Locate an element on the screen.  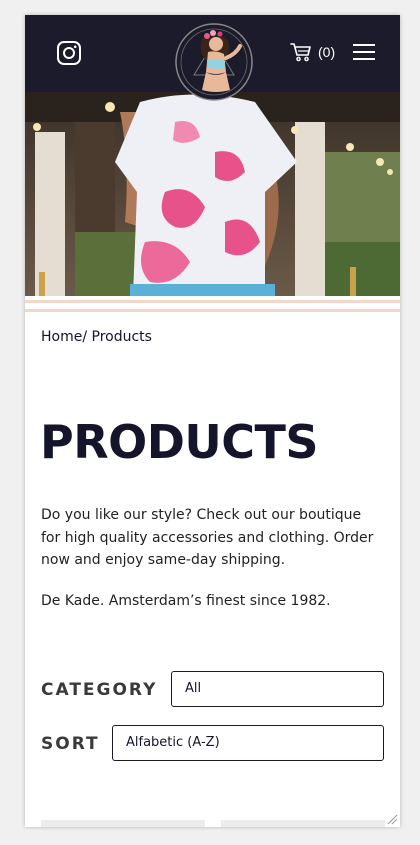
breadcrumb: Home/ Products is located at coordinates (96, 337).